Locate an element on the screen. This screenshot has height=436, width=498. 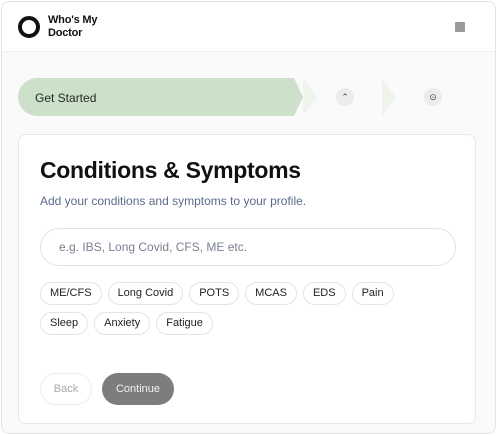
conditions-search-input is located at coordinates (248, 247).